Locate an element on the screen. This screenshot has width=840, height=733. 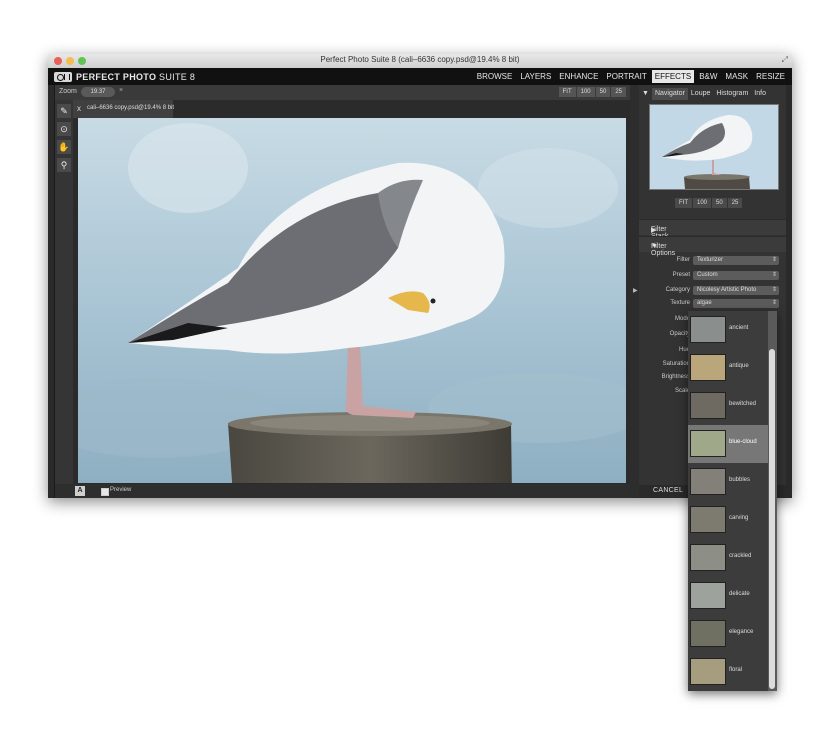
navigator-preview-image is located at coordinates (714, 147).